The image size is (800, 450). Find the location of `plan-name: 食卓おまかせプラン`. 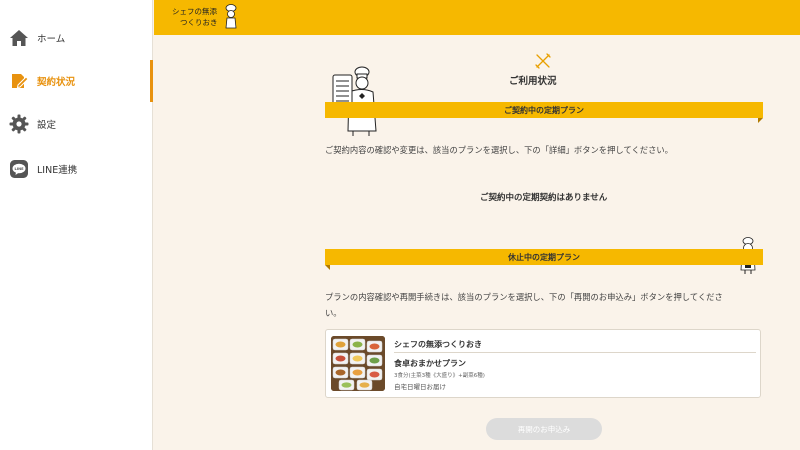

plan-name: 食卓おまかせプラン is located at coordinates (430, 363).